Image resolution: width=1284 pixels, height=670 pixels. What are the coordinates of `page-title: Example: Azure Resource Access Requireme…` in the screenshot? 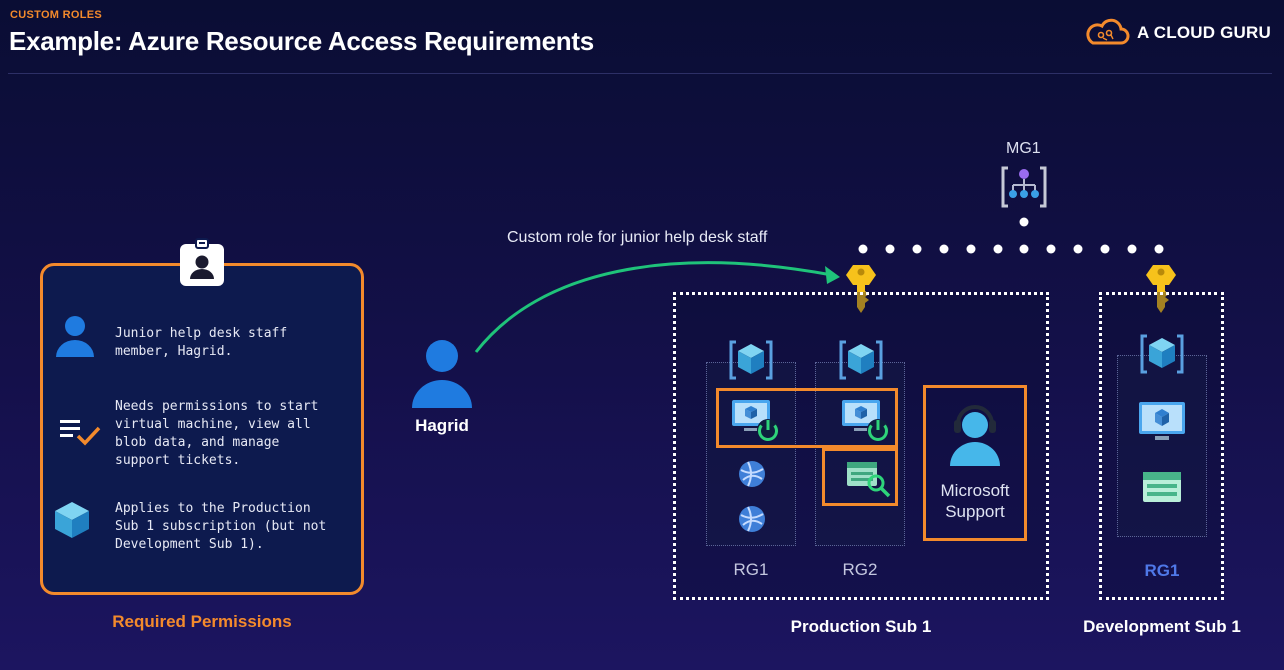 It's located at (301, 41).